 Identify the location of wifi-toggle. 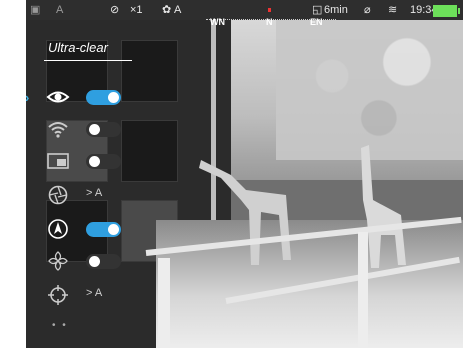
(103, 129).